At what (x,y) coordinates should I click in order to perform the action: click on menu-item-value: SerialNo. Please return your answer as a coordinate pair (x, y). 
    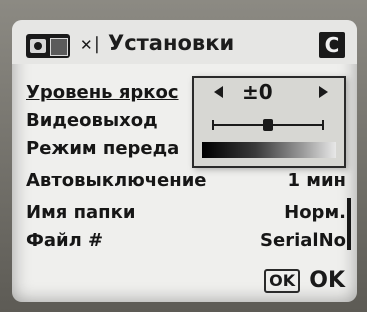
    Looking at the image, I should click on (303, 240).